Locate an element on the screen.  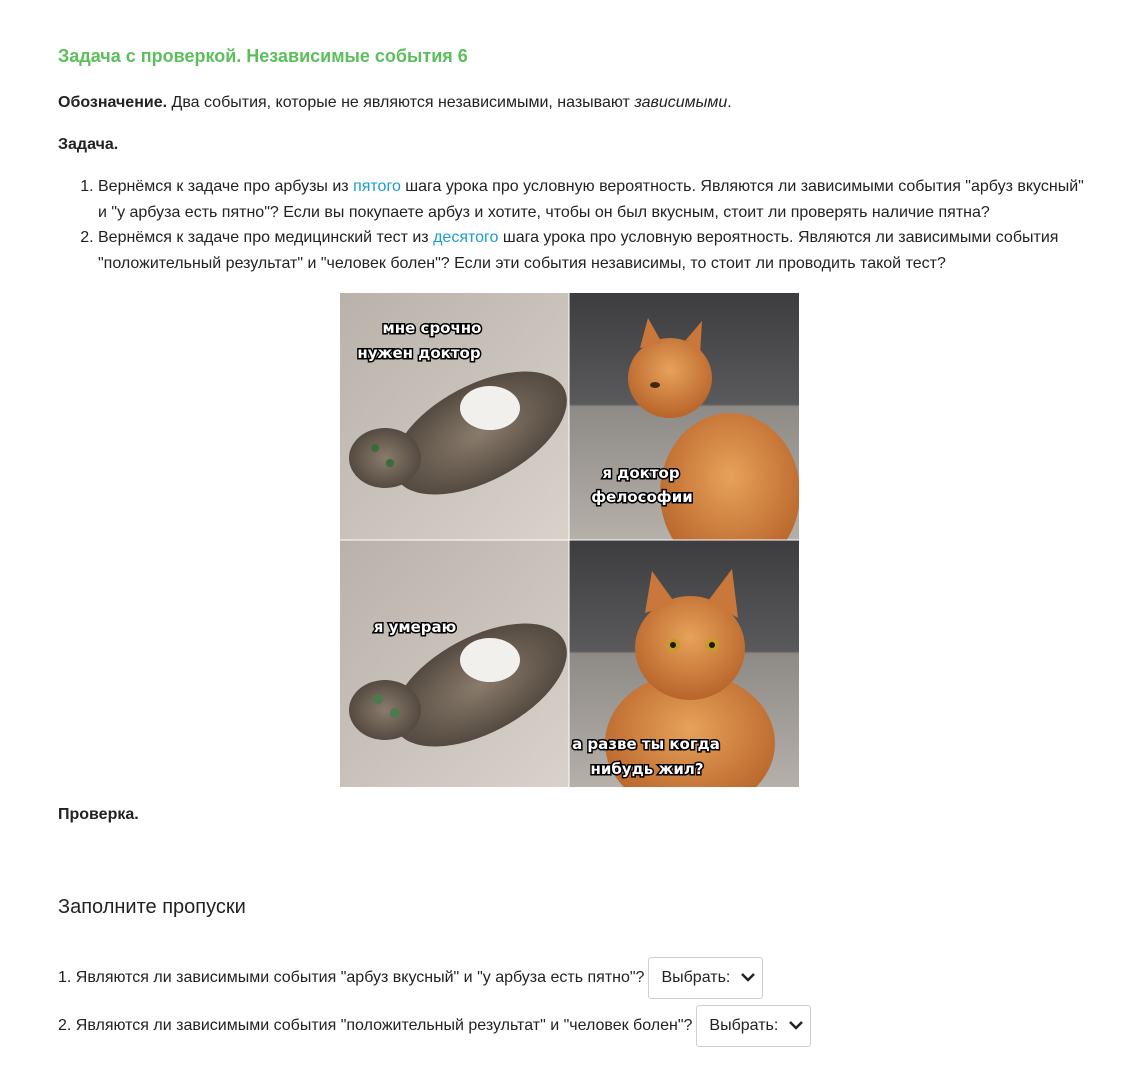
meme-caption: фелософии is located at coordinates (641, 497).